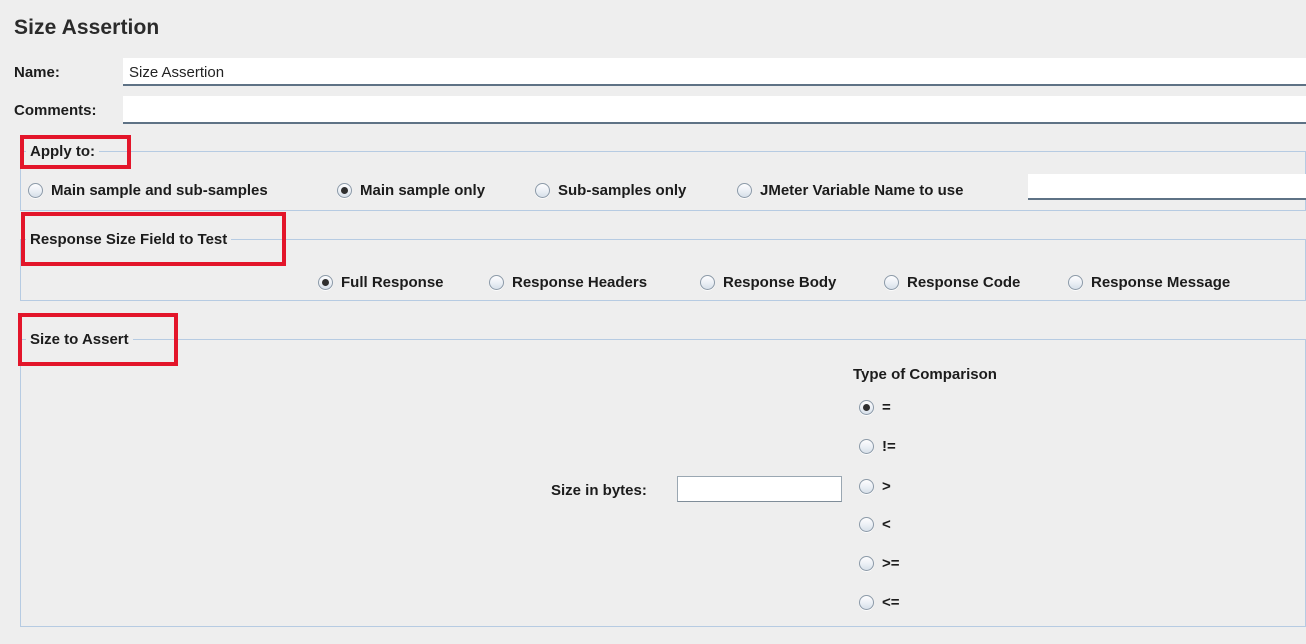  Describe the element at coordinates (875, 407) in the screenshot. I see `radio-comparison-equal: =` at that location.